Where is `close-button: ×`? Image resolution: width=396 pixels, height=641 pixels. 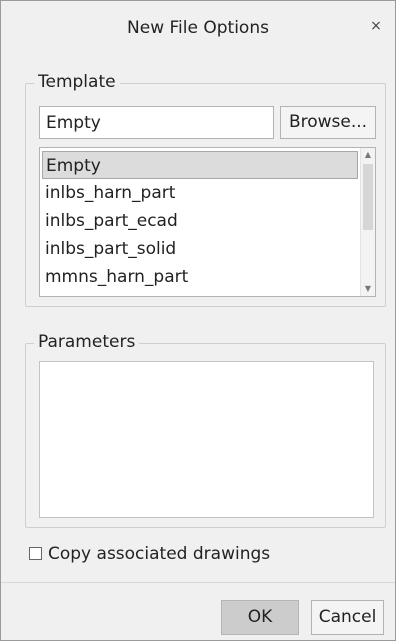 close-button: × is located at coordinates (376, 26).